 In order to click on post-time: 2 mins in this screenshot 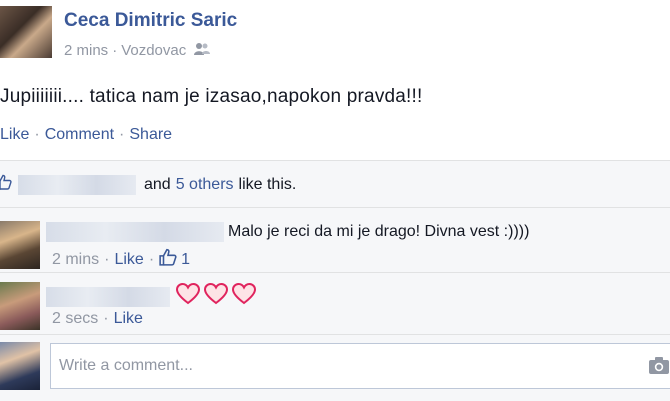, I will do `click(86, 50)`.